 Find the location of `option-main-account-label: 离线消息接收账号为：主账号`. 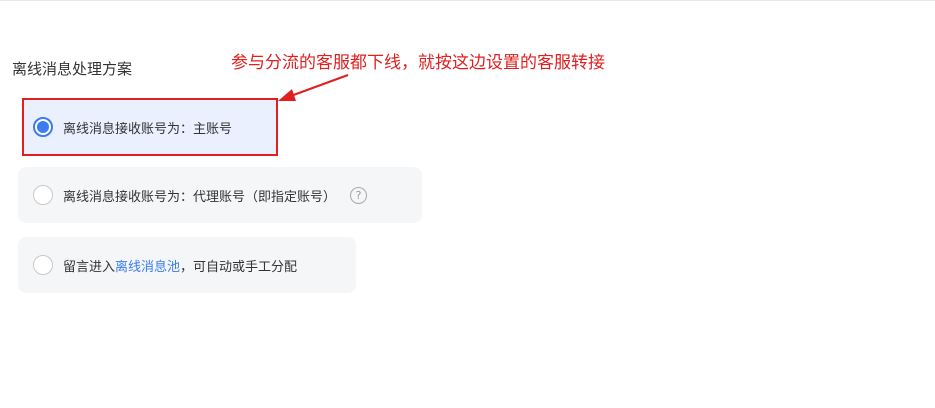

option-main-account-label: 离线消息接收账号为：主账号 is located at coordinates (148, 129).